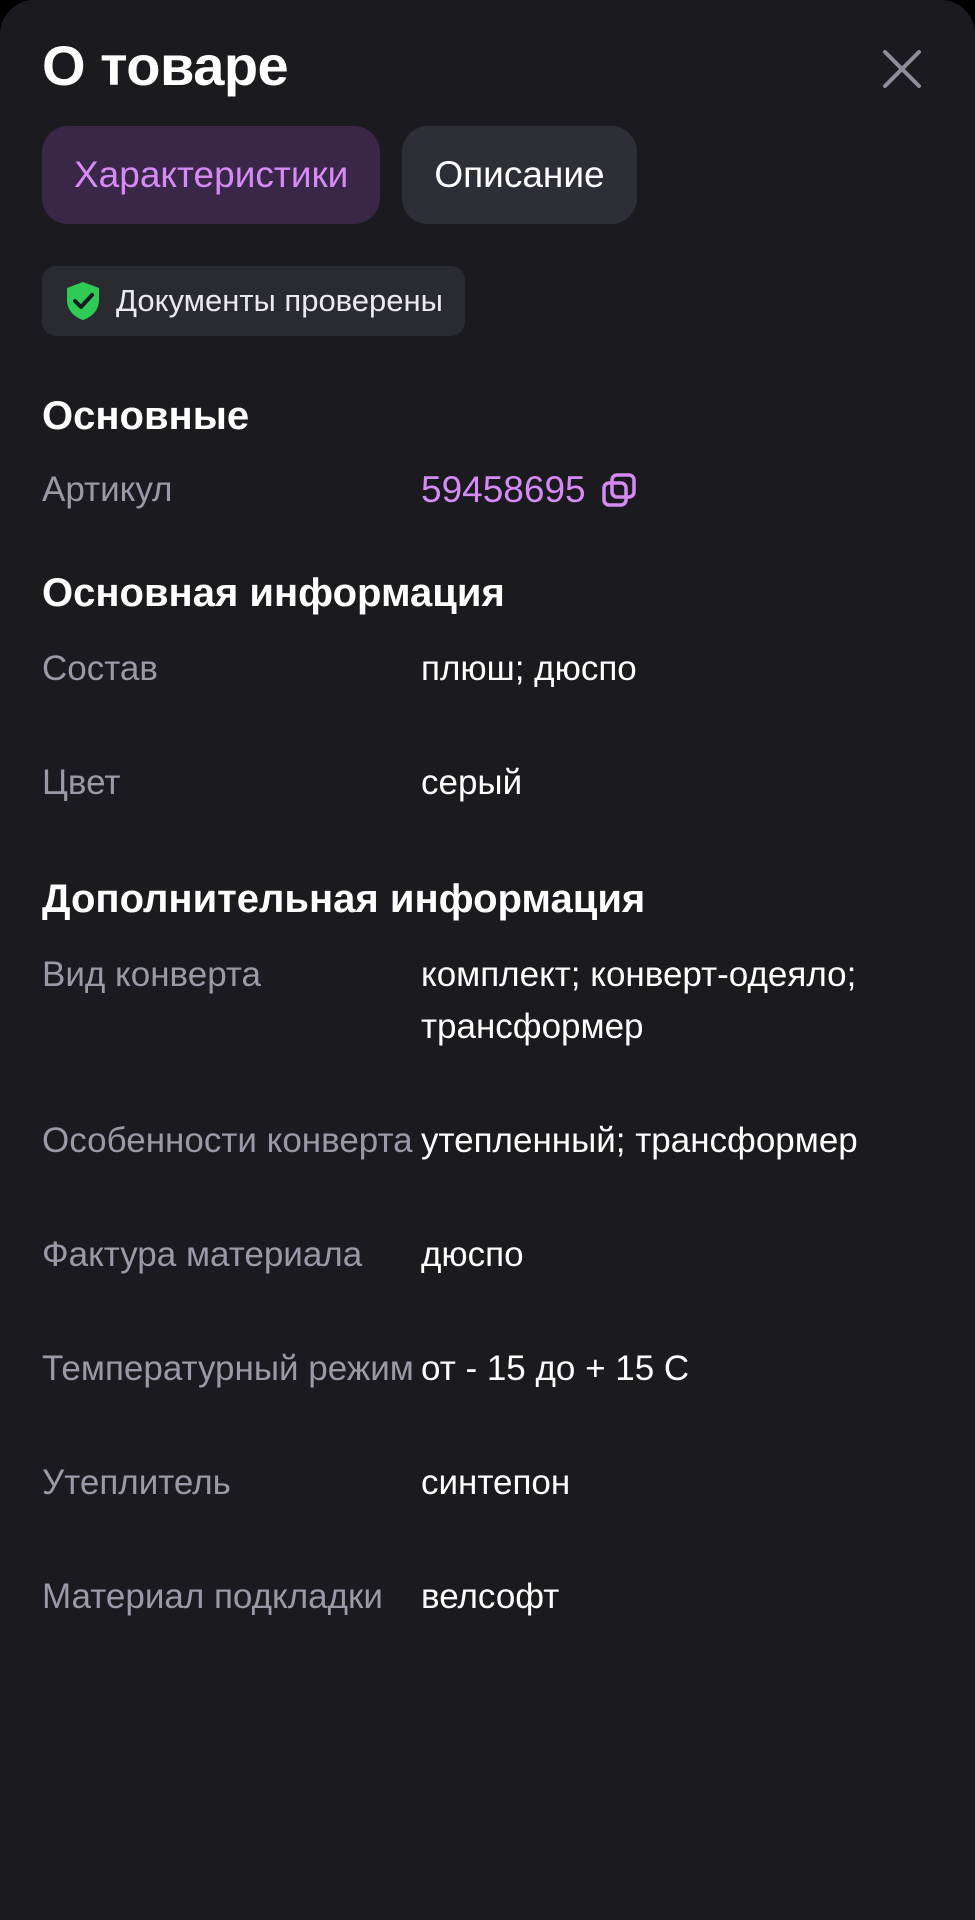 This screenshot has width=975, height=1920. Describe the element at coordinates (496, 1482) in the screenshot. I see `spec-value: синтепон` at that location.